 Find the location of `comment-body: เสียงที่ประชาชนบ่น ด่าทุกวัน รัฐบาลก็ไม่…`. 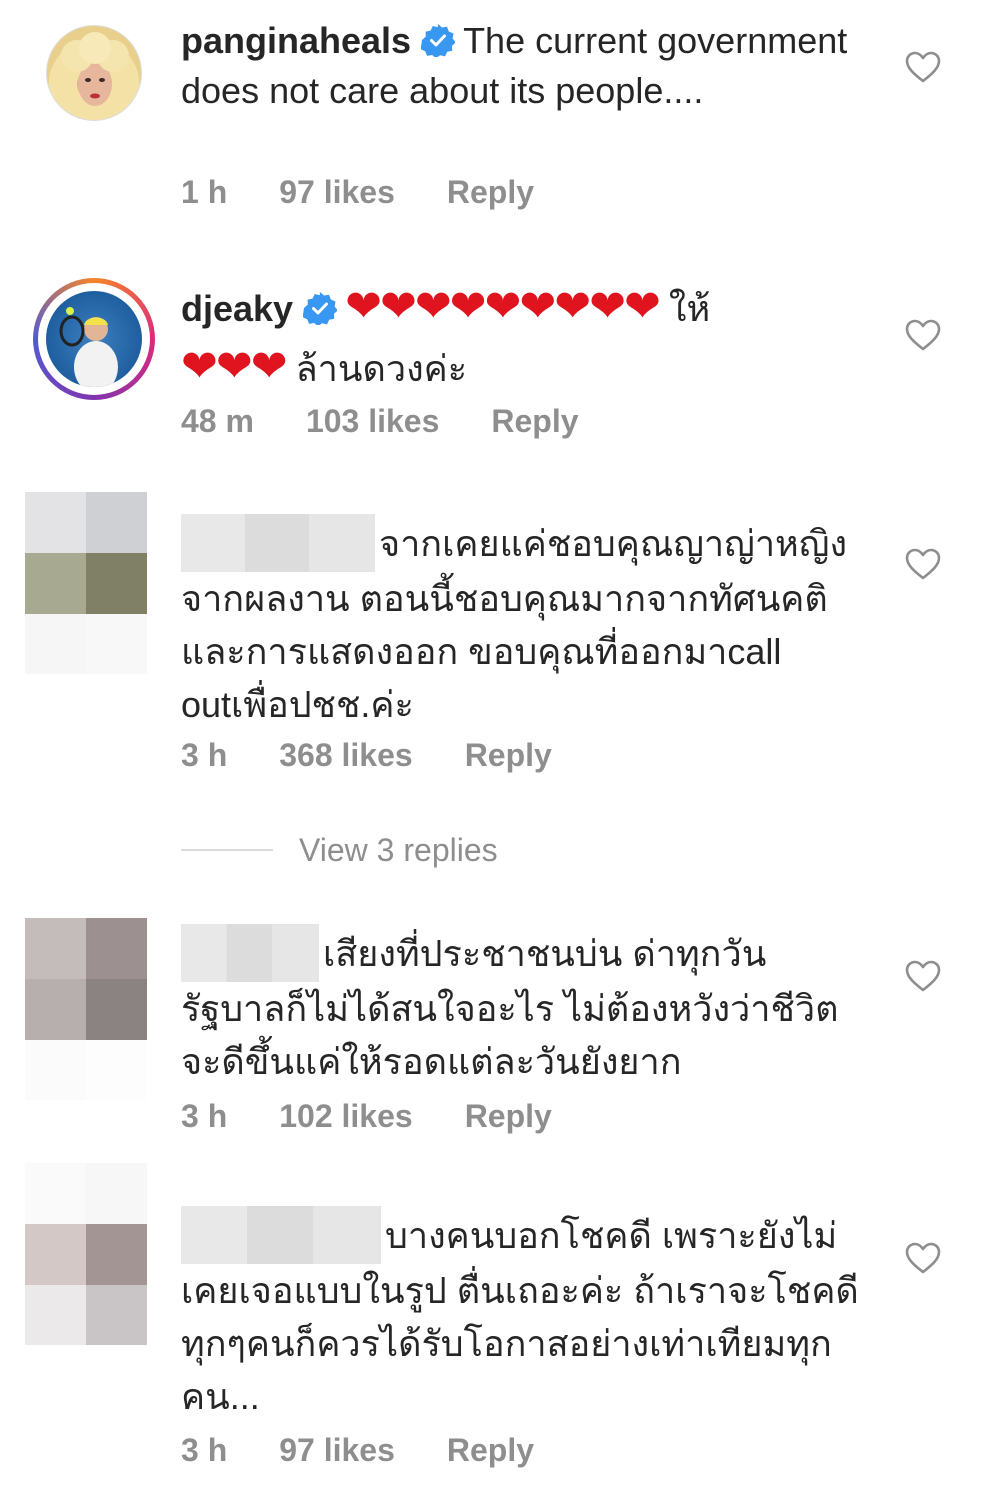

comment-body: เสียงที่ประชาชนบ่น ด่าทุกวัน รัฐบาลก็ไม่… is located at coordinates (521, 1006).